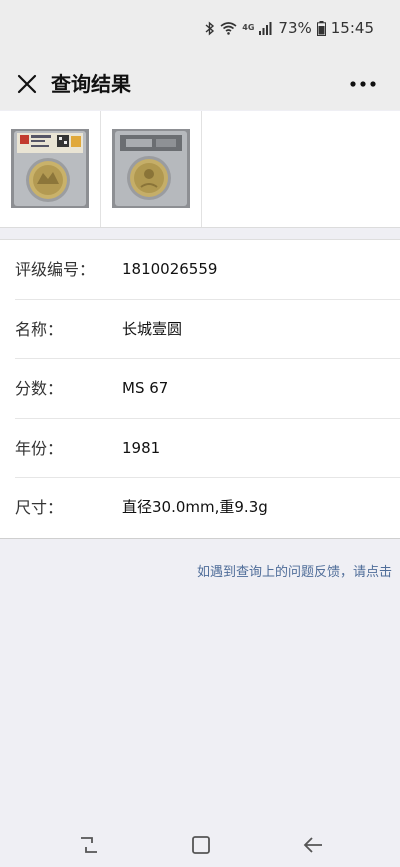  What do you see at coordinates (39, 389) in the screenshot?
I see `score-label: 分数：` at bounding box center [39, 389].